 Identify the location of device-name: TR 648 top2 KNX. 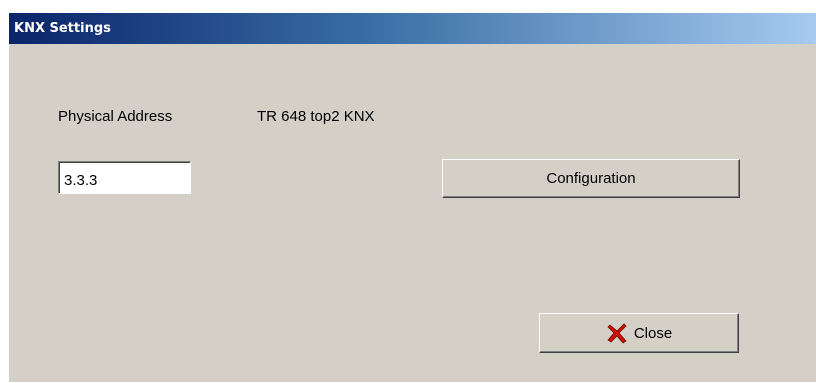
(316, 116).